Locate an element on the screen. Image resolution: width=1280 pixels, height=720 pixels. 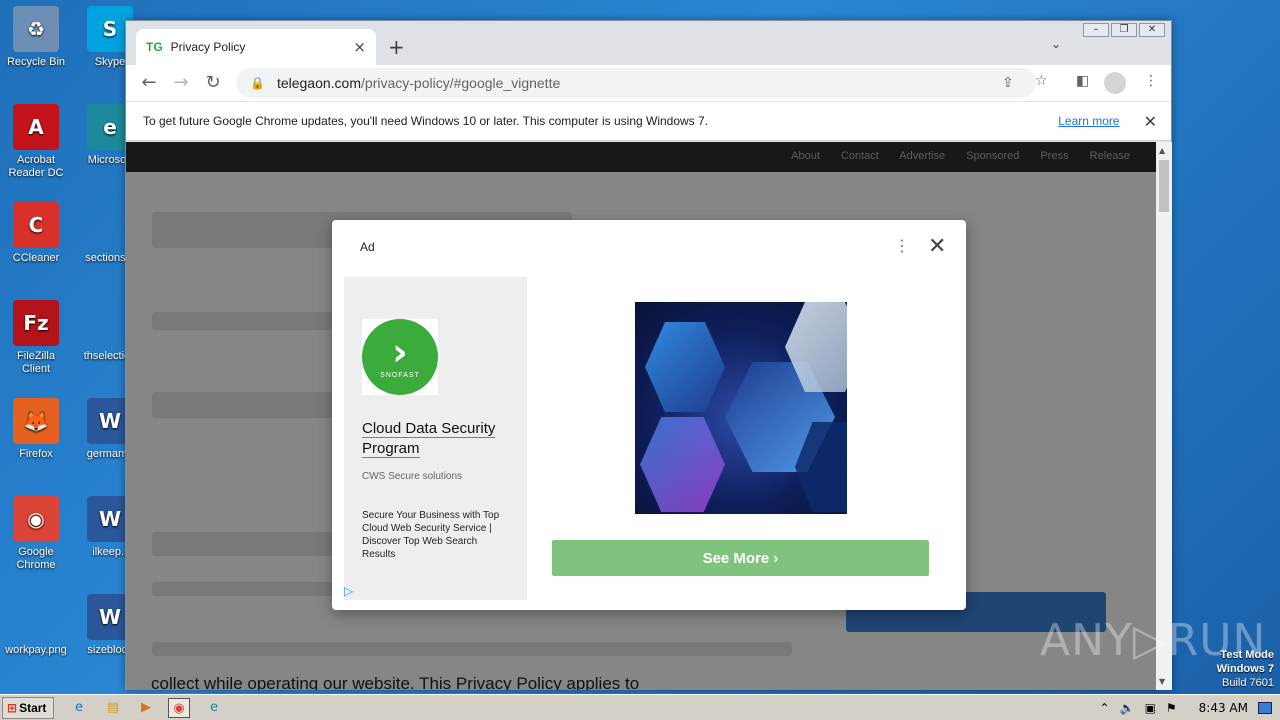
internet-explorer-icon: e is located at coordinates (79, 708).